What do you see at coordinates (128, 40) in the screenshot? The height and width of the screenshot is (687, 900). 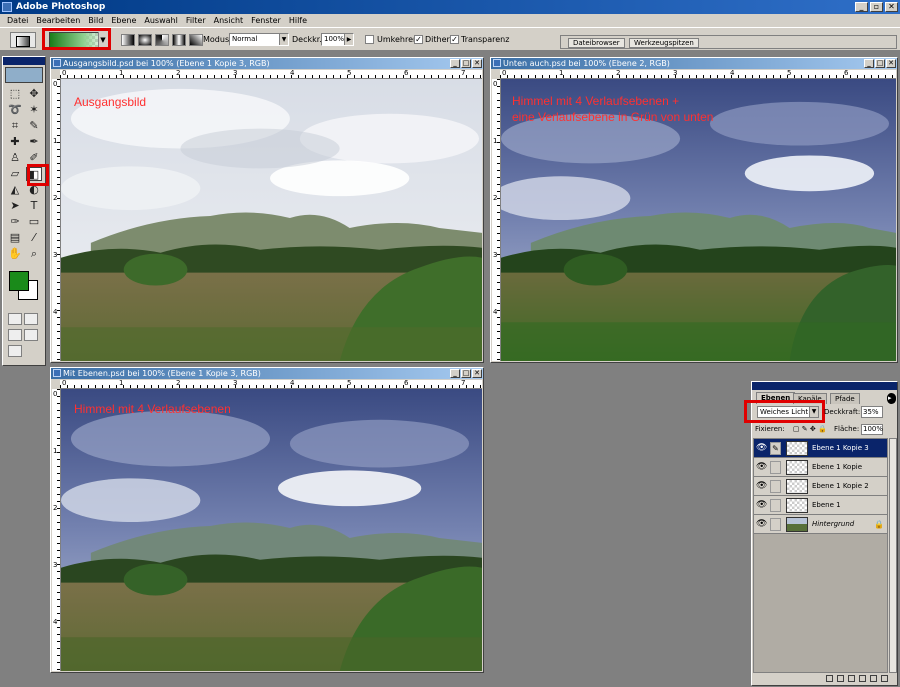 I see `linear-gradient-icon` at bounding box center [128, 40].